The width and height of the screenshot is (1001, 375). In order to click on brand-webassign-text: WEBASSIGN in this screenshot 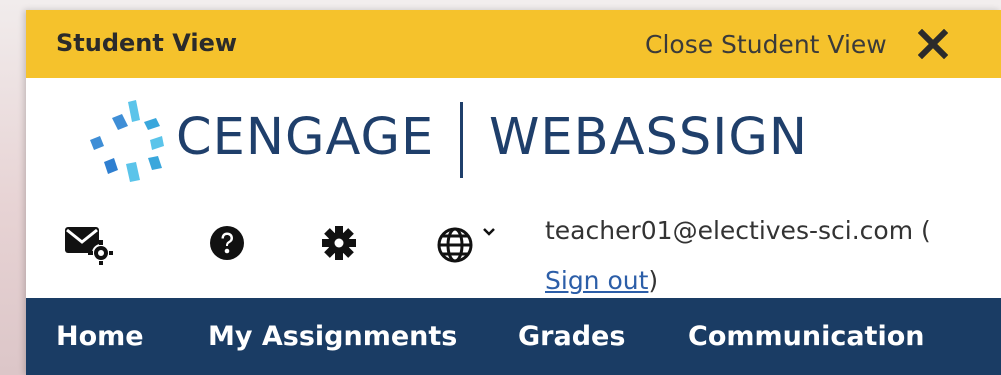, I will do `click(648, 137)`.